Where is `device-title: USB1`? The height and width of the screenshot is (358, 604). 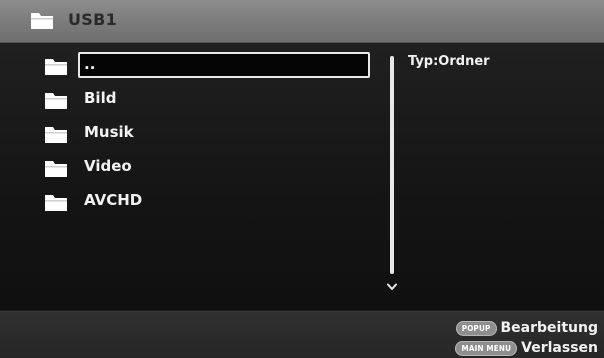
device-title: USB1 is located at coordinates (93, 19).